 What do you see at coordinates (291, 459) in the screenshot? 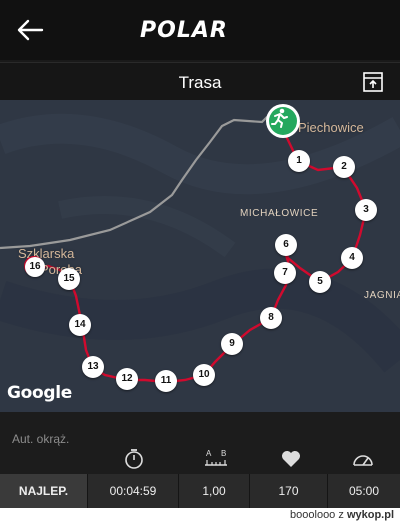
I see `heart-icon` at bounding box center [291, 459].